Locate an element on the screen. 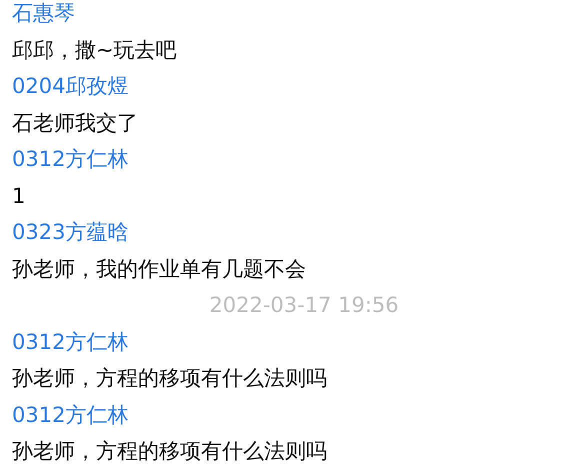 This screenshot has width=580, height=471. timestamp: 2022-03-17 19:56 is located at coordinates (303, 305).